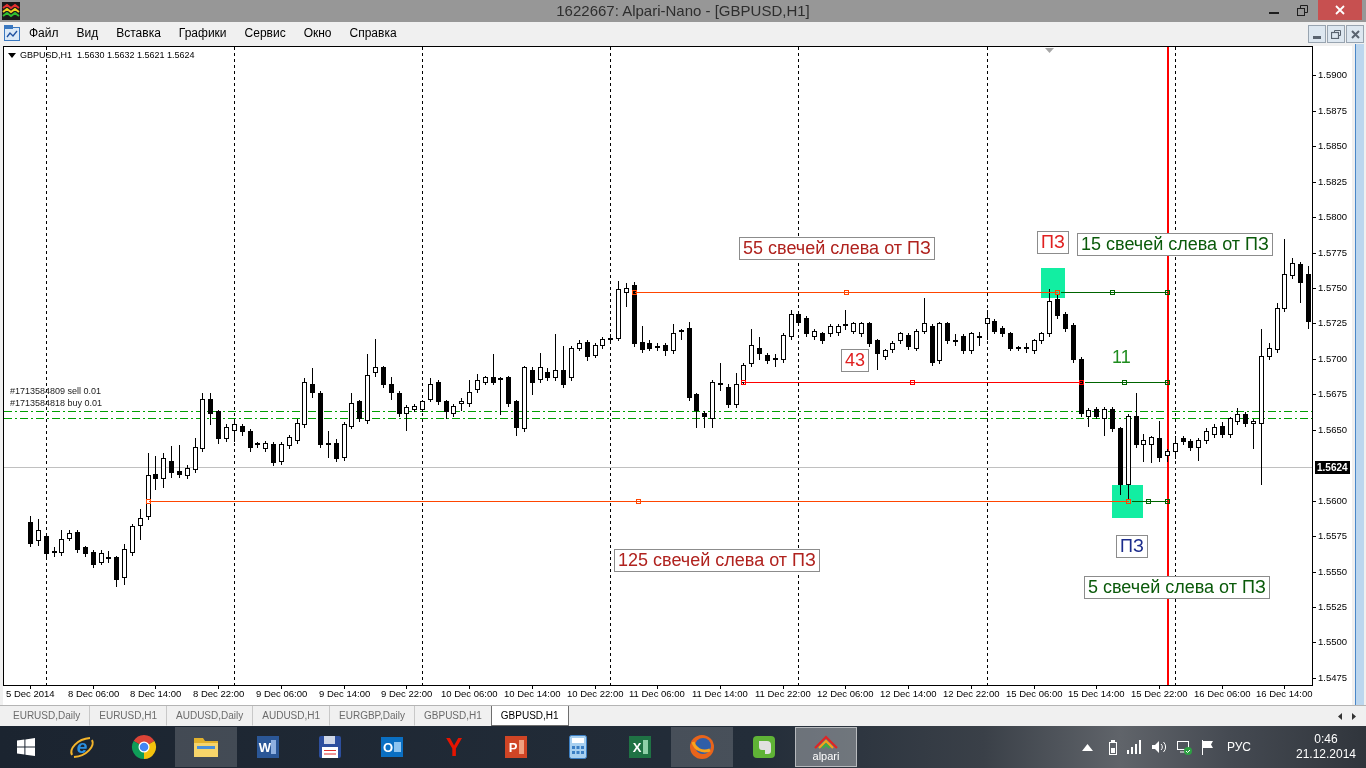 The image size is (1366, 768). I want to click on taskbar-button: e, so click(82, 747).